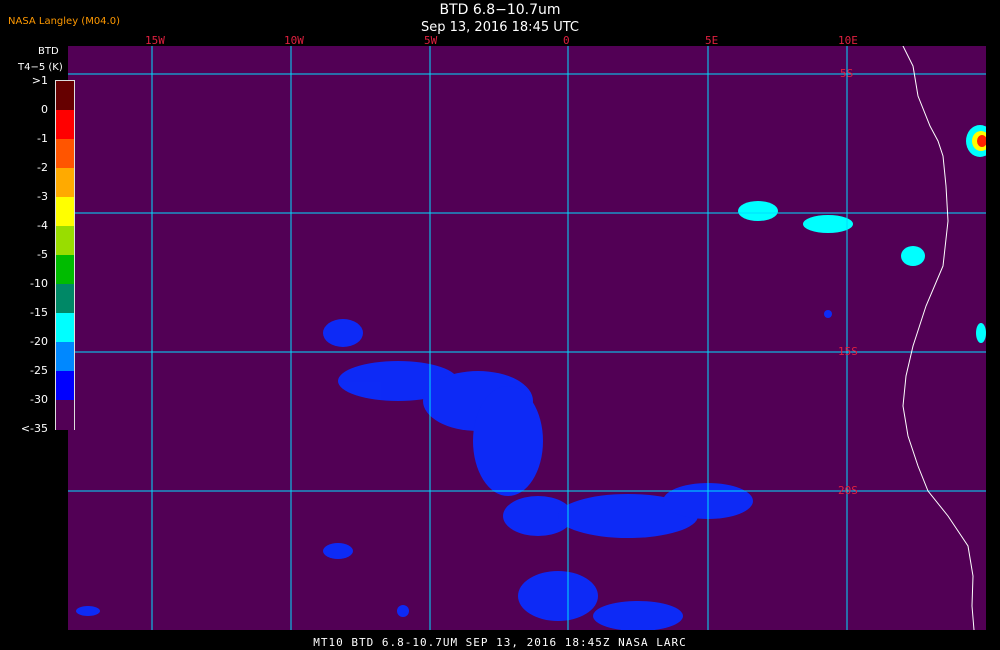 Image resolution: width=1000 pixels, height=650 pixels. What do you see at coordinates (848, 40) in the screenshot?
I see `lon-label: 10E` at bounding box center [848, 40].